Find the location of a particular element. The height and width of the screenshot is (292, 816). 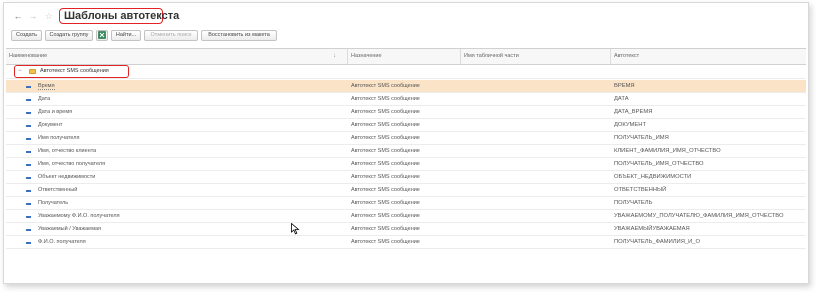

cell-autotext: ОТВЕТСТВЕННЫЙ is located at coordinates (711, 190).